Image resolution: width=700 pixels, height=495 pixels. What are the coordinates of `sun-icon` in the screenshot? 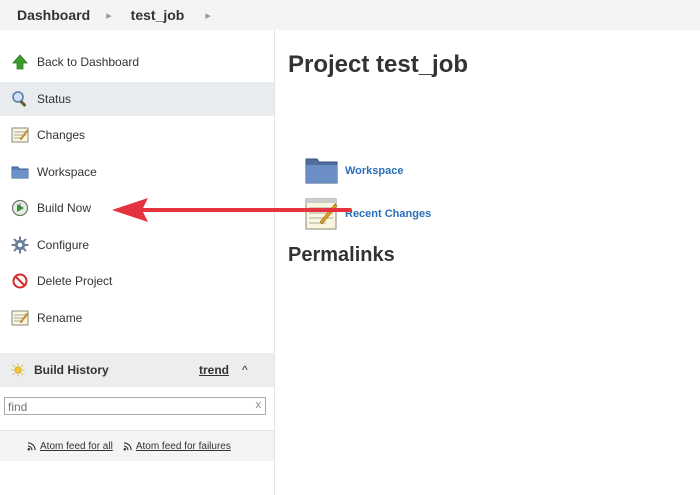 It's located at (18, 370).